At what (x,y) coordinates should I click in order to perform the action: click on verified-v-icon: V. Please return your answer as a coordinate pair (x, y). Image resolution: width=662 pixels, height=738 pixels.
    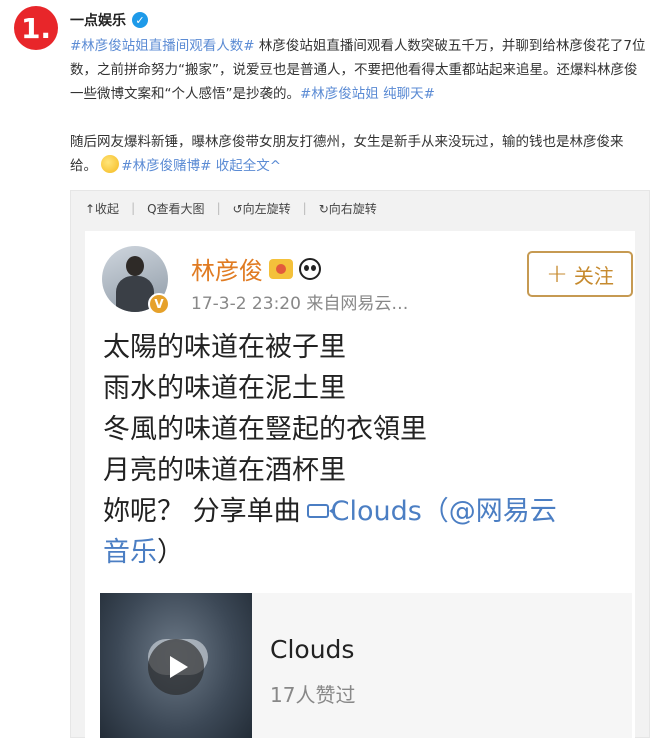
    Looking at the image, I should click on (159, 304).